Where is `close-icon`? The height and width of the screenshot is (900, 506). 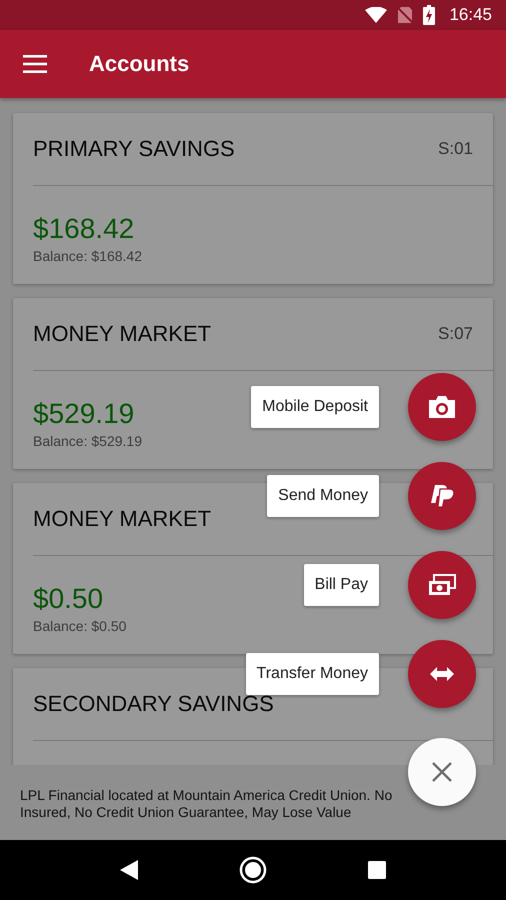
close-icon is located at coordinates (442, 772).